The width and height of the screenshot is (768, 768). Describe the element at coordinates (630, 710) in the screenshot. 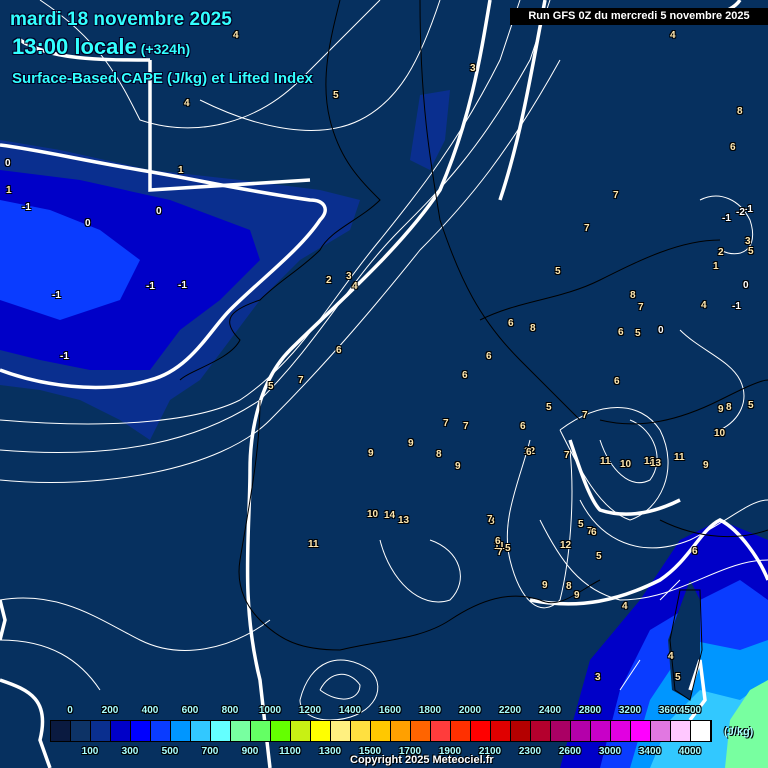

I see `scale-tick-top: 3200` at that location.